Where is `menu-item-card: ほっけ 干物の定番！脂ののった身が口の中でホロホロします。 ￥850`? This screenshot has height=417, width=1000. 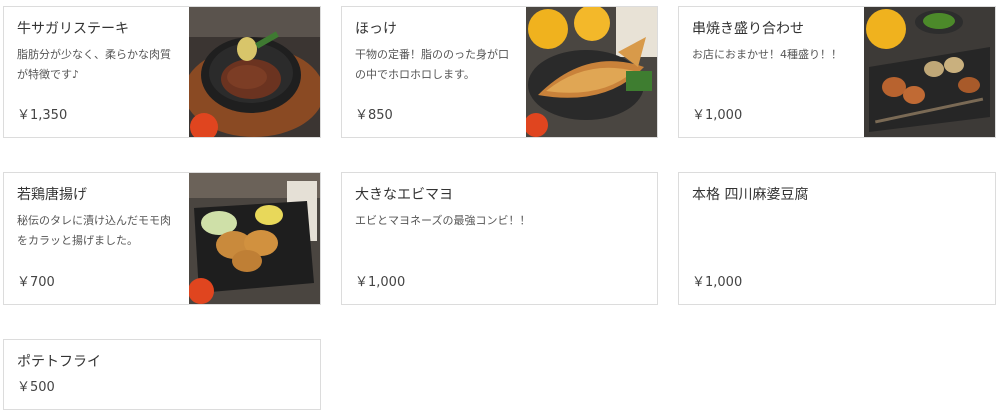
menu-item-card: ほっけ 干物の定番！脂ののった身が口の中でホロホロします。 ￥850 is located at coordinates (499, 72).